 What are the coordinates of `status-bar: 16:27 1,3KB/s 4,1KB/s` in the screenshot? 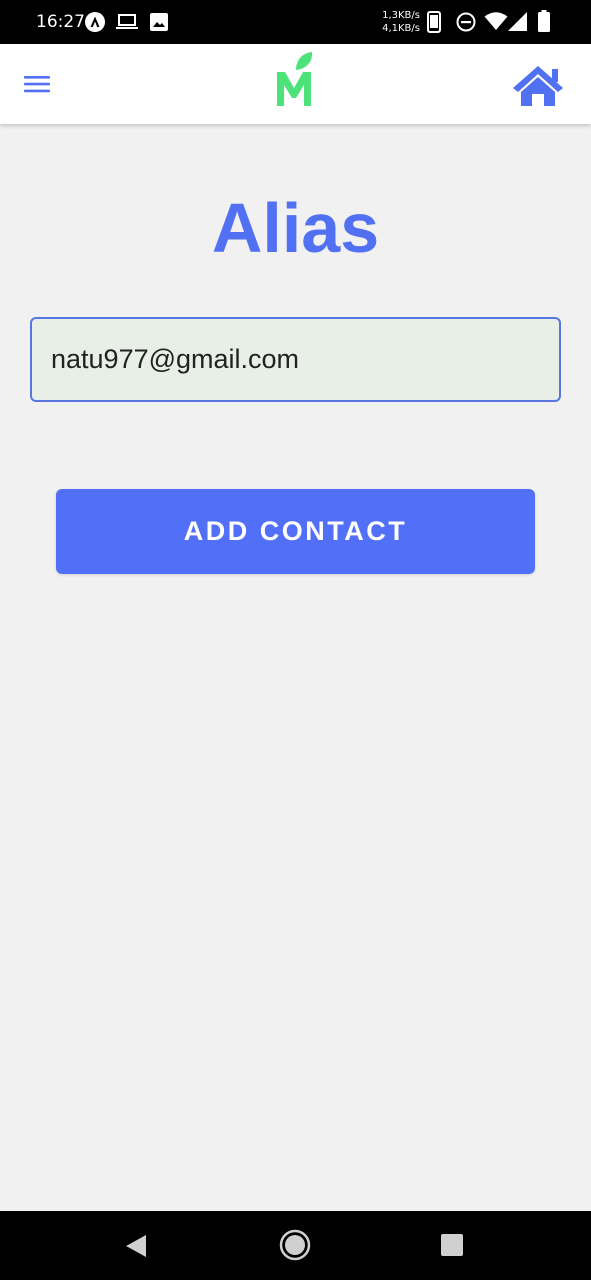 It's located at (295, 22).